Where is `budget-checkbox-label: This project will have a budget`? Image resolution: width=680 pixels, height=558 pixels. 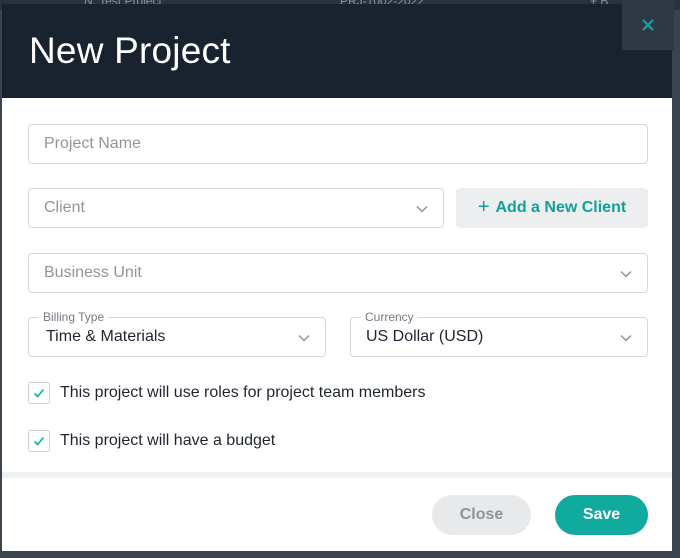
budget-checkbox-label: This project will have a budget is located at coordinates (168, 440).